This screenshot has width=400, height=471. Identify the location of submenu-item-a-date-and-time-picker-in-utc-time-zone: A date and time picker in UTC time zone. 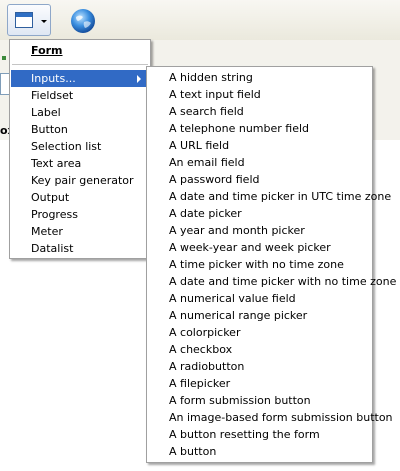
(269, 196).